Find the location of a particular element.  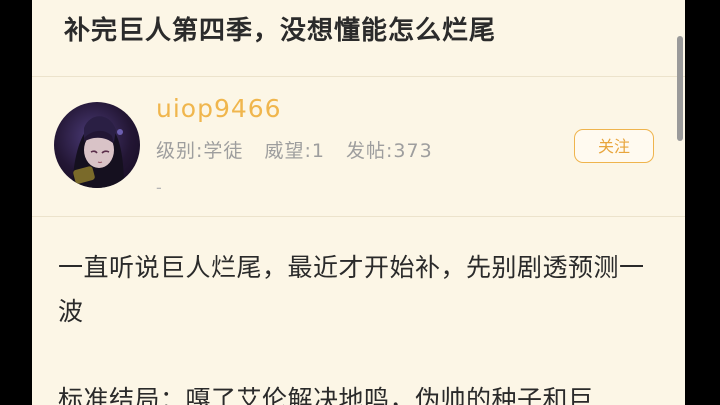

content-paragraph: 一直听说巨人烂尾，最近才开始补，先别剧透预测一波 is located at coordinates (351, 289).